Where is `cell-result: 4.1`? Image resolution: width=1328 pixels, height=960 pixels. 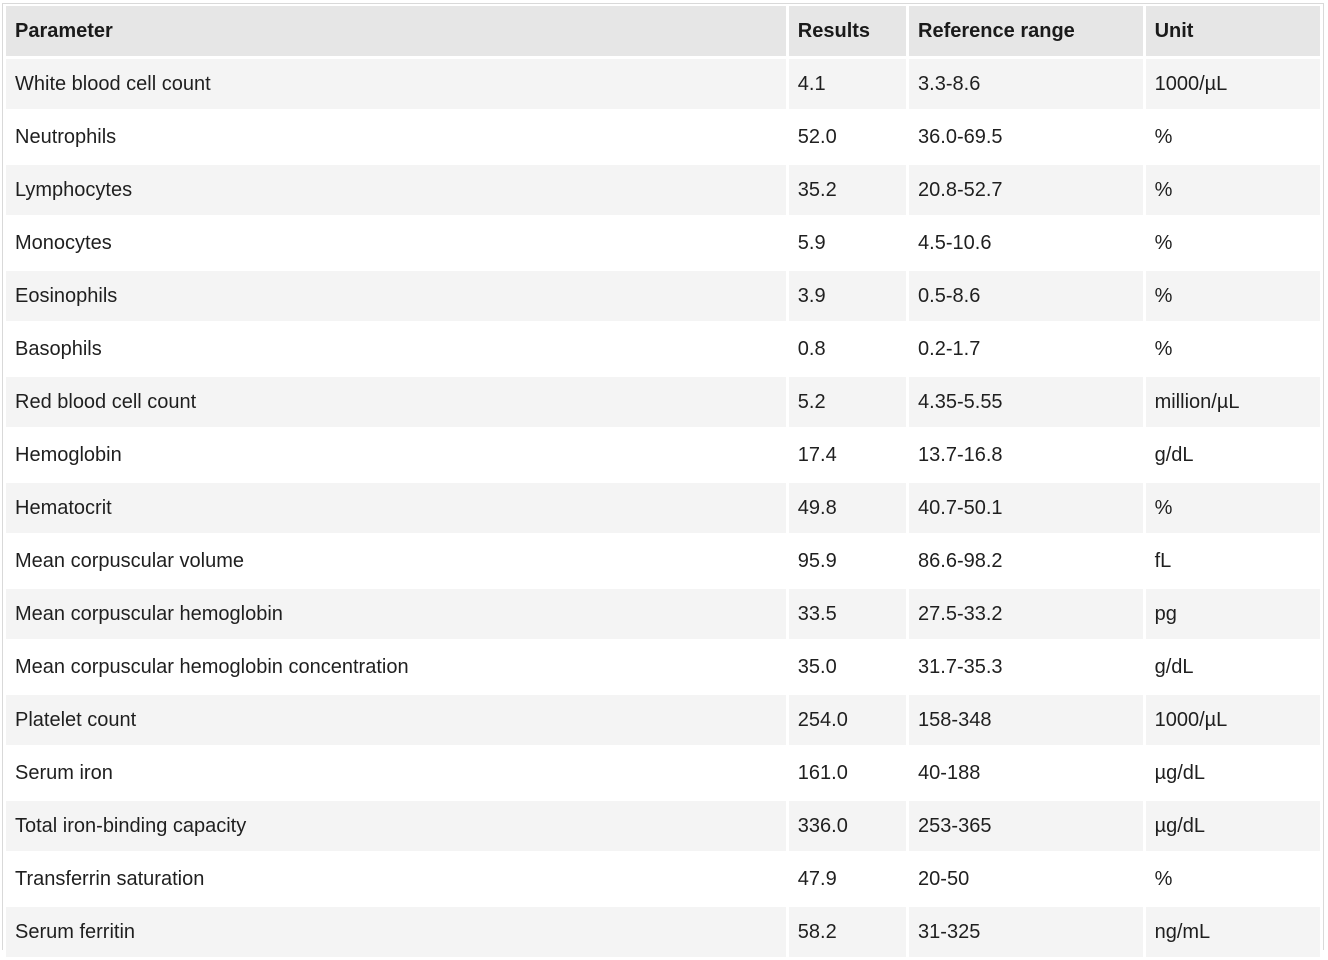
cell-result: 4.1 is located at coordinates (847, 84).